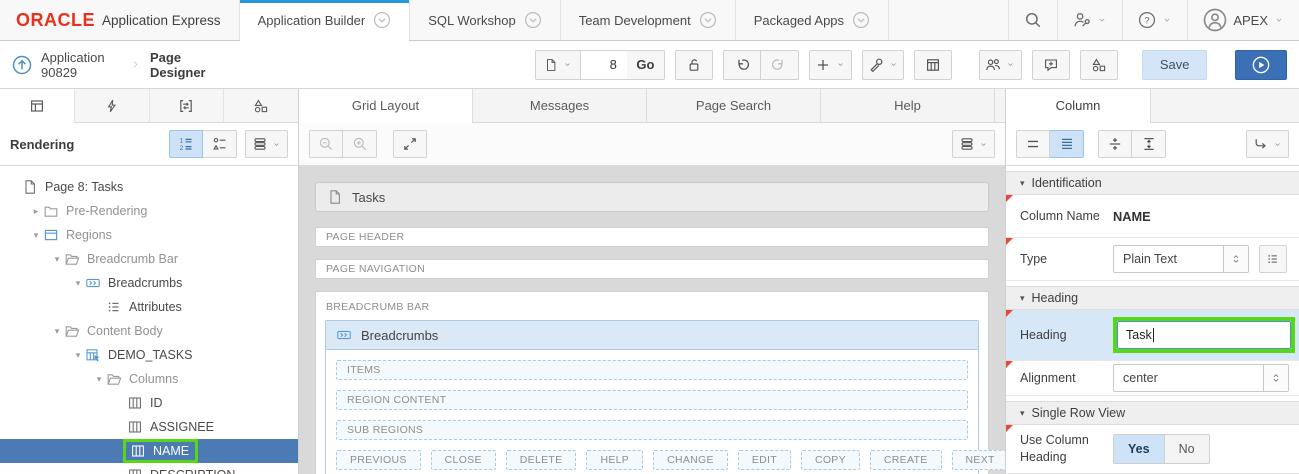  Describe the element at coordinates (933, 64) in the screenshot. I see `page-templates-button` at that location.